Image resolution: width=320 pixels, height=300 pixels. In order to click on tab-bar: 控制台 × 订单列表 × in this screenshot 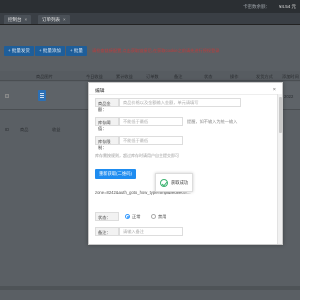, I will do `click(150, 19)`.